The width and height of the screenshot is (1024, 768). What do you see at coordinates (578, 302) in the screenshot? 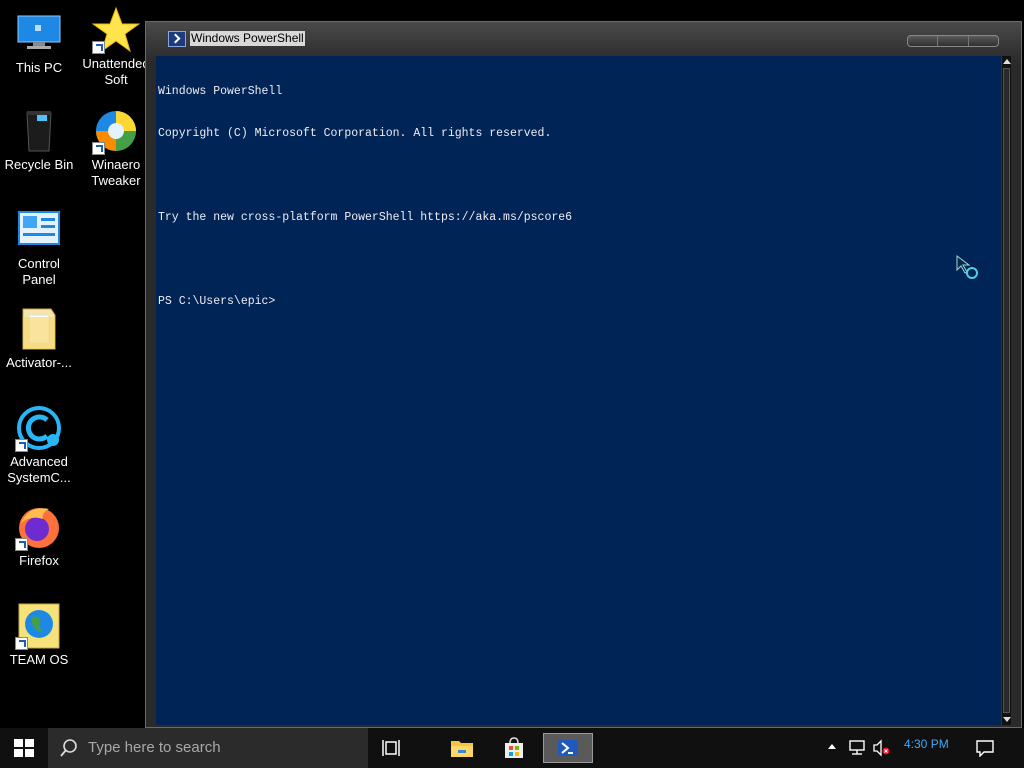
I see `console-prompt: PS C:\Users\epic>` at bounding box center [578, 302].